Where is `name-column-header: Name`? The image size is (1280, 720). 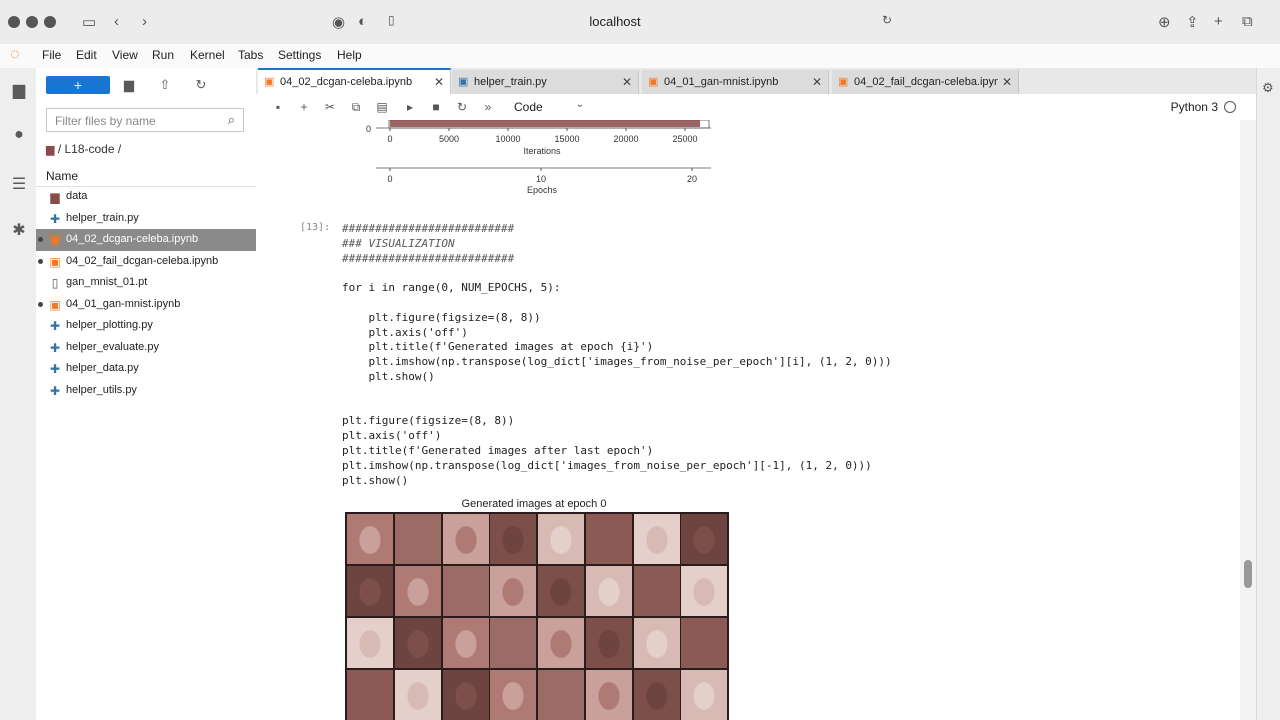
name-column-header: Name is located at coordinates (146, 176).